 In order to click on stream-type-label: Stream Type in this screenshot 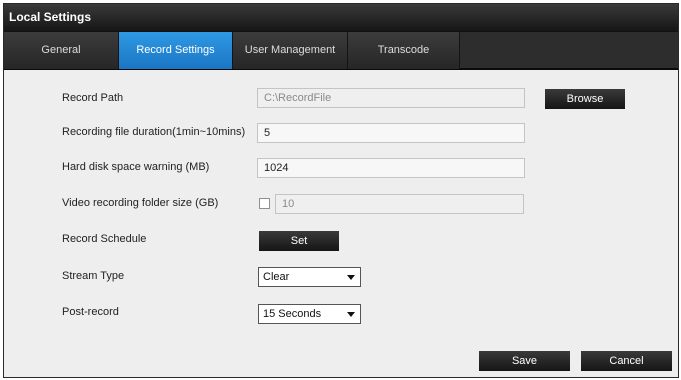, I will do `click(93, 276)`.